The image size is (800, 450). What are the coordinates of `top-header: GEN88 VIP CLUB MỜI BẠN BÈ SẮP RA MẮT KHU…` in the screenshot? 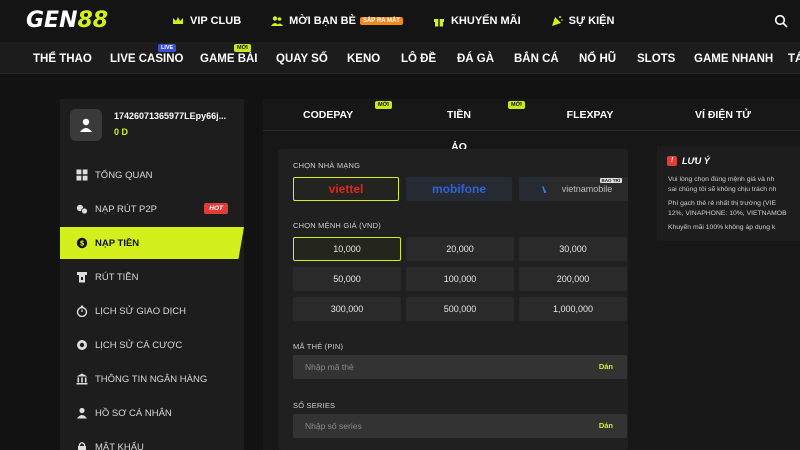 It's located at (400, 21).